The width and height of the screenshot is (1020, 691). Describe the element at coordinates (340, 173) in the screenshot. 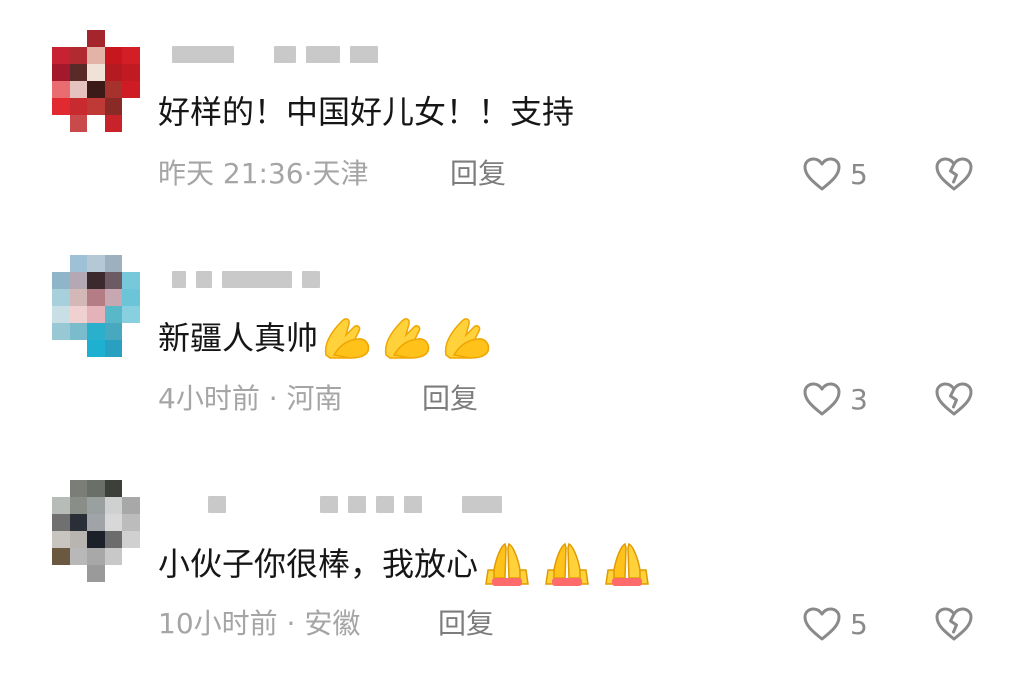

I see `comment-location: 天津` at that location.